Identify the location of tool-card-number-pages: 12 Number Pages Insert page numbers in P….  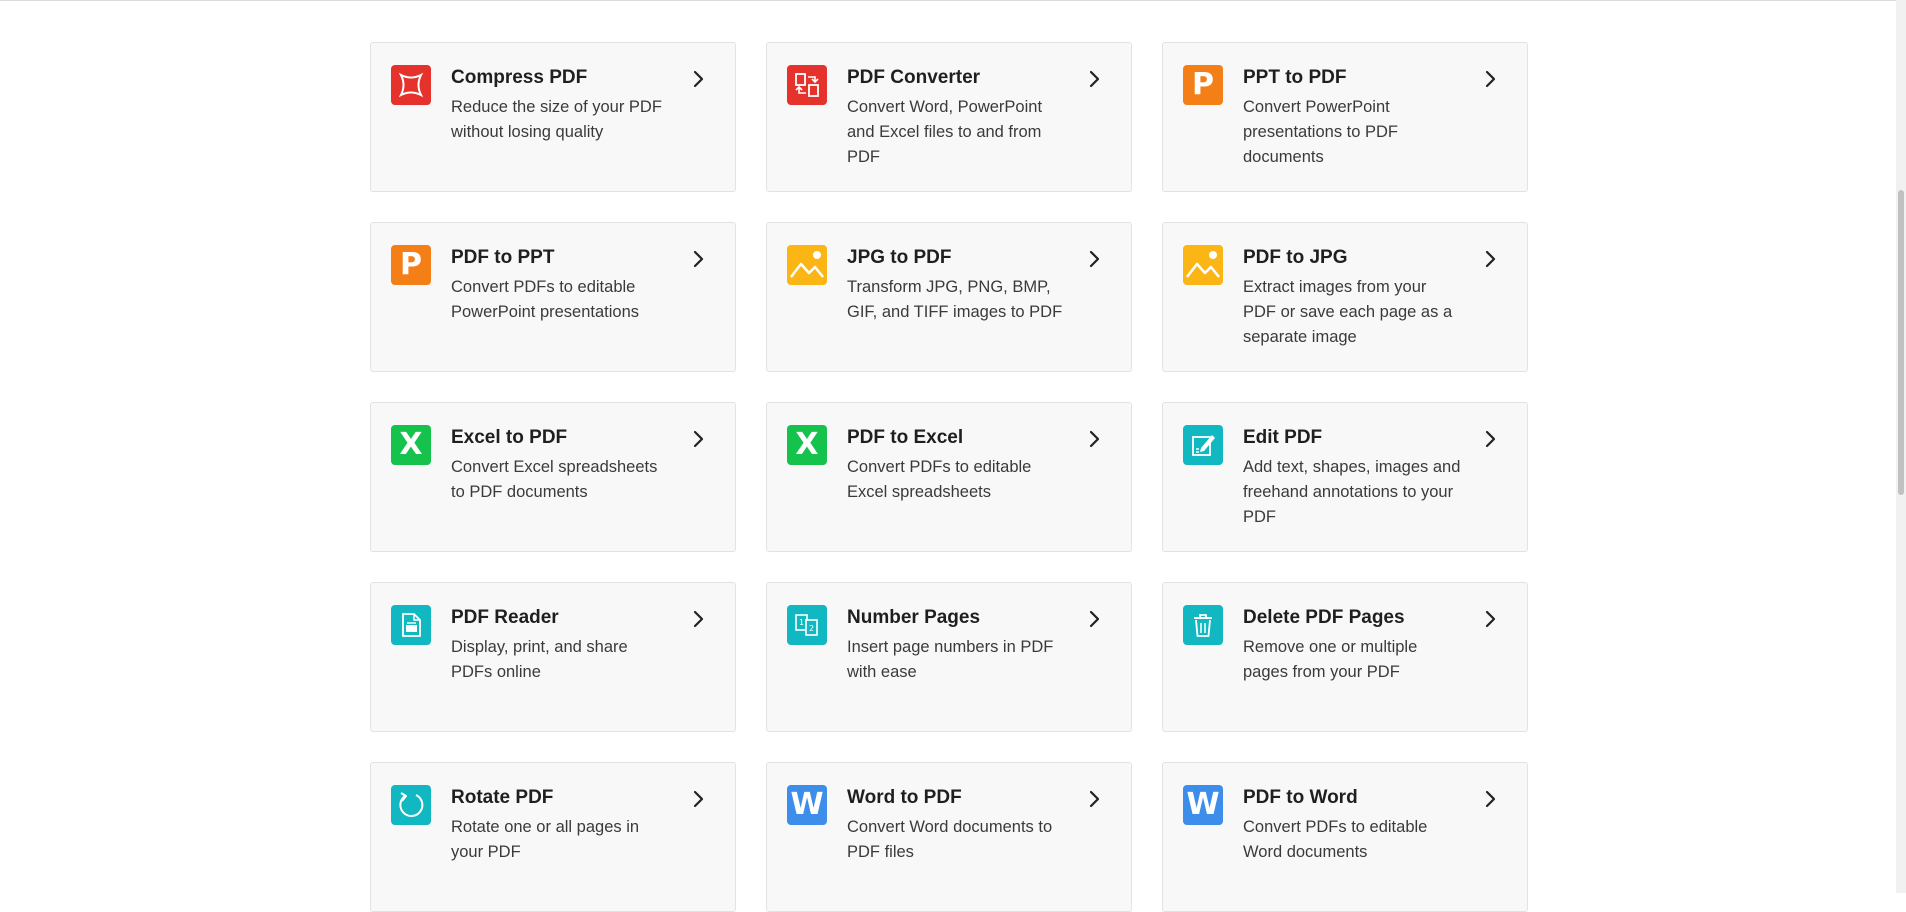
(949, 657).